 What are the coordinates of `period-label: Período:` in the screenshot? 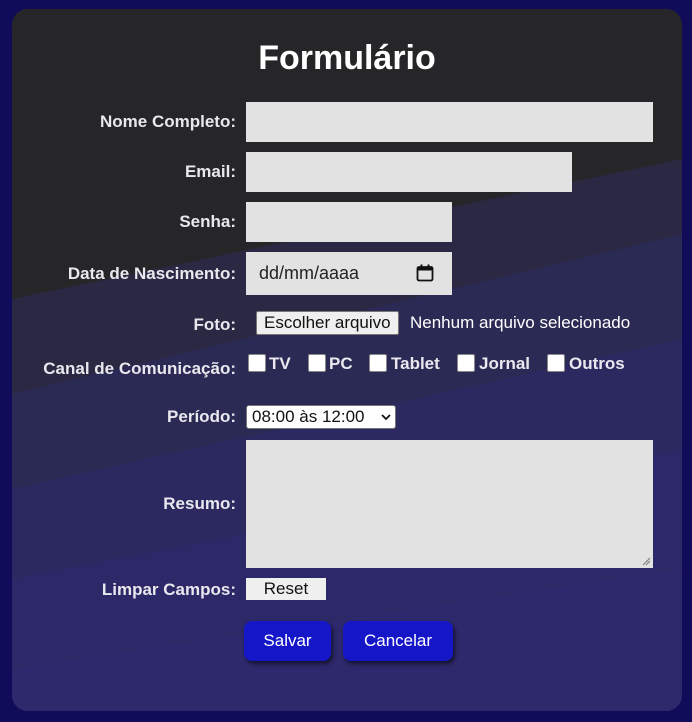 It's located at (201, 416).